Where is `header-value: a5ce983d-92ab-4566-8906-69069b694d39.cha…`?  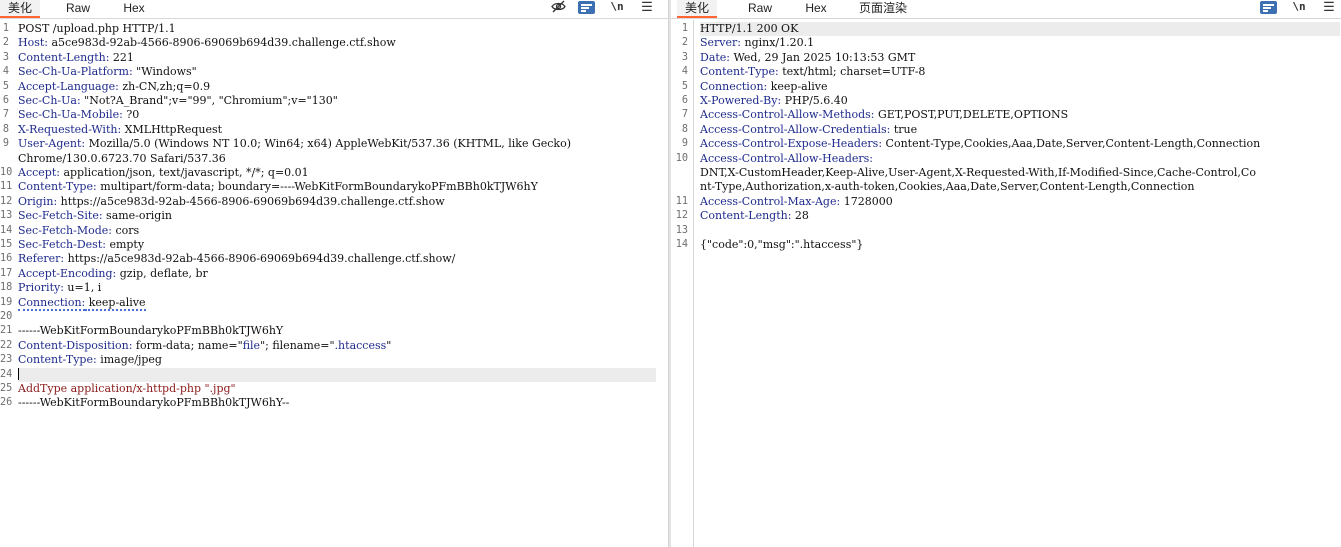
header-value: a5ce983d-92ab-4566-8906-69069b694d39.cha… is located at coordinates (222, 43).